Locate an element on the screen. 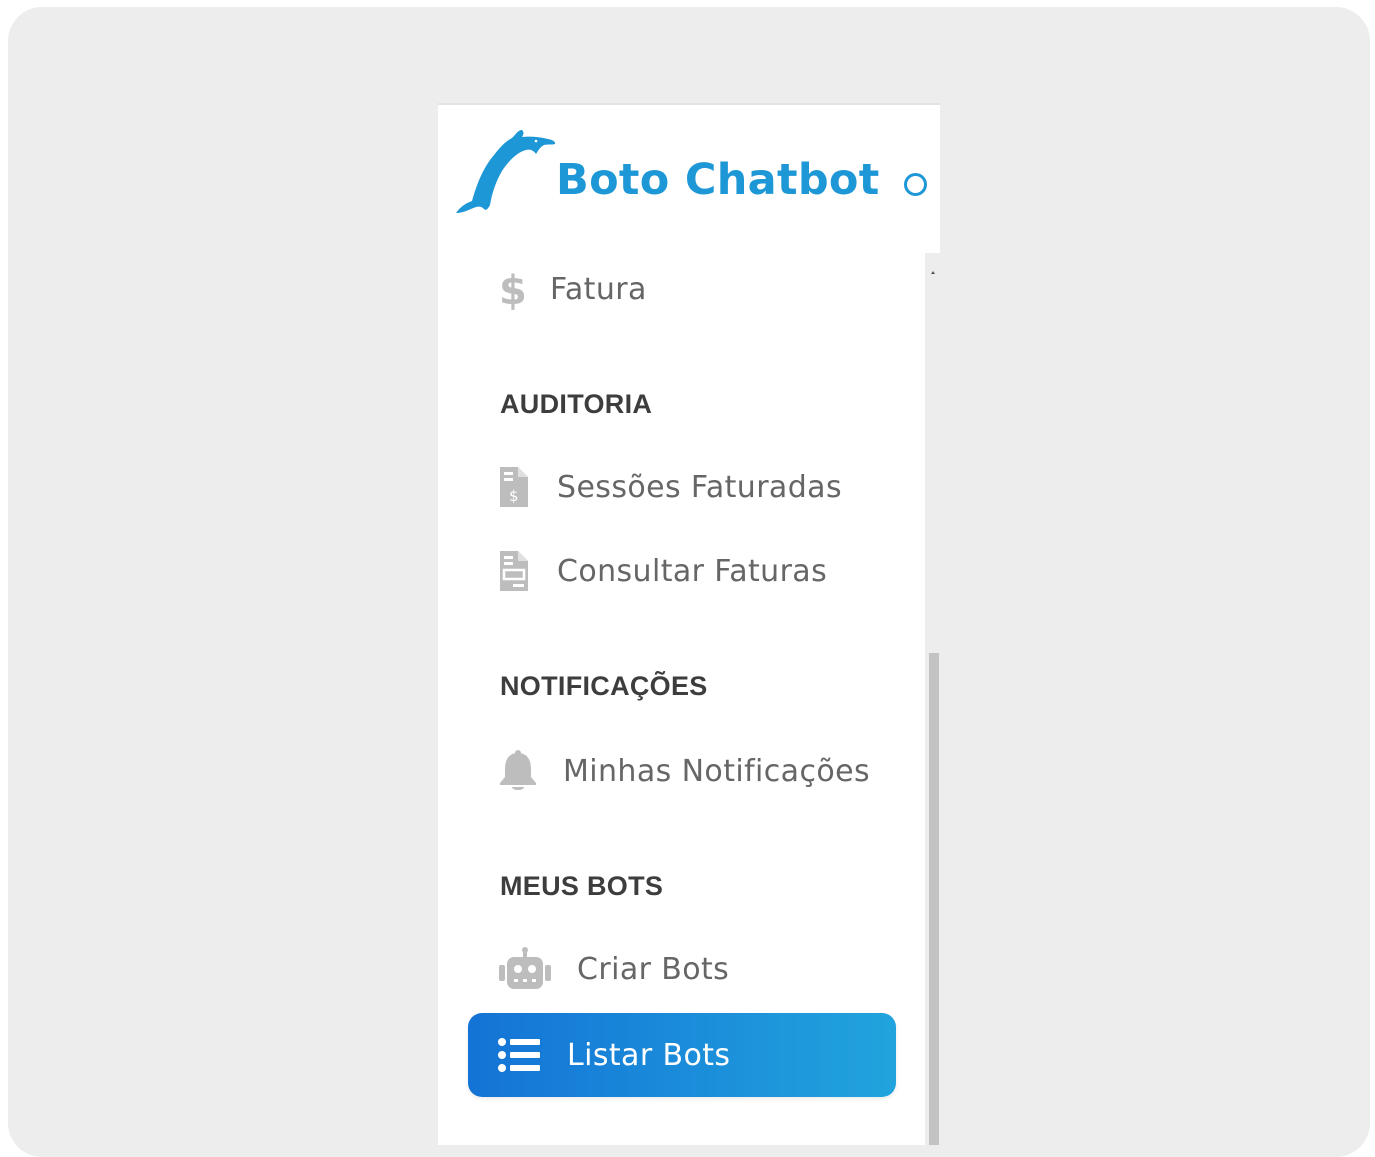 The height and width of the screenshot is (1157, 1375). menu-item-consultar-faturas: Consultar Faturas is located at coordinates (662, 571).